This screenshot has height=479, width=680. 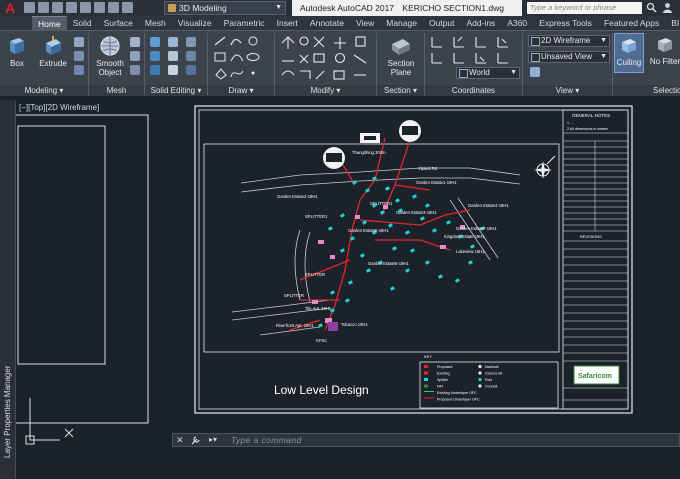 I want to click on extrude-button: Extrude, so click(x=53, y=50).